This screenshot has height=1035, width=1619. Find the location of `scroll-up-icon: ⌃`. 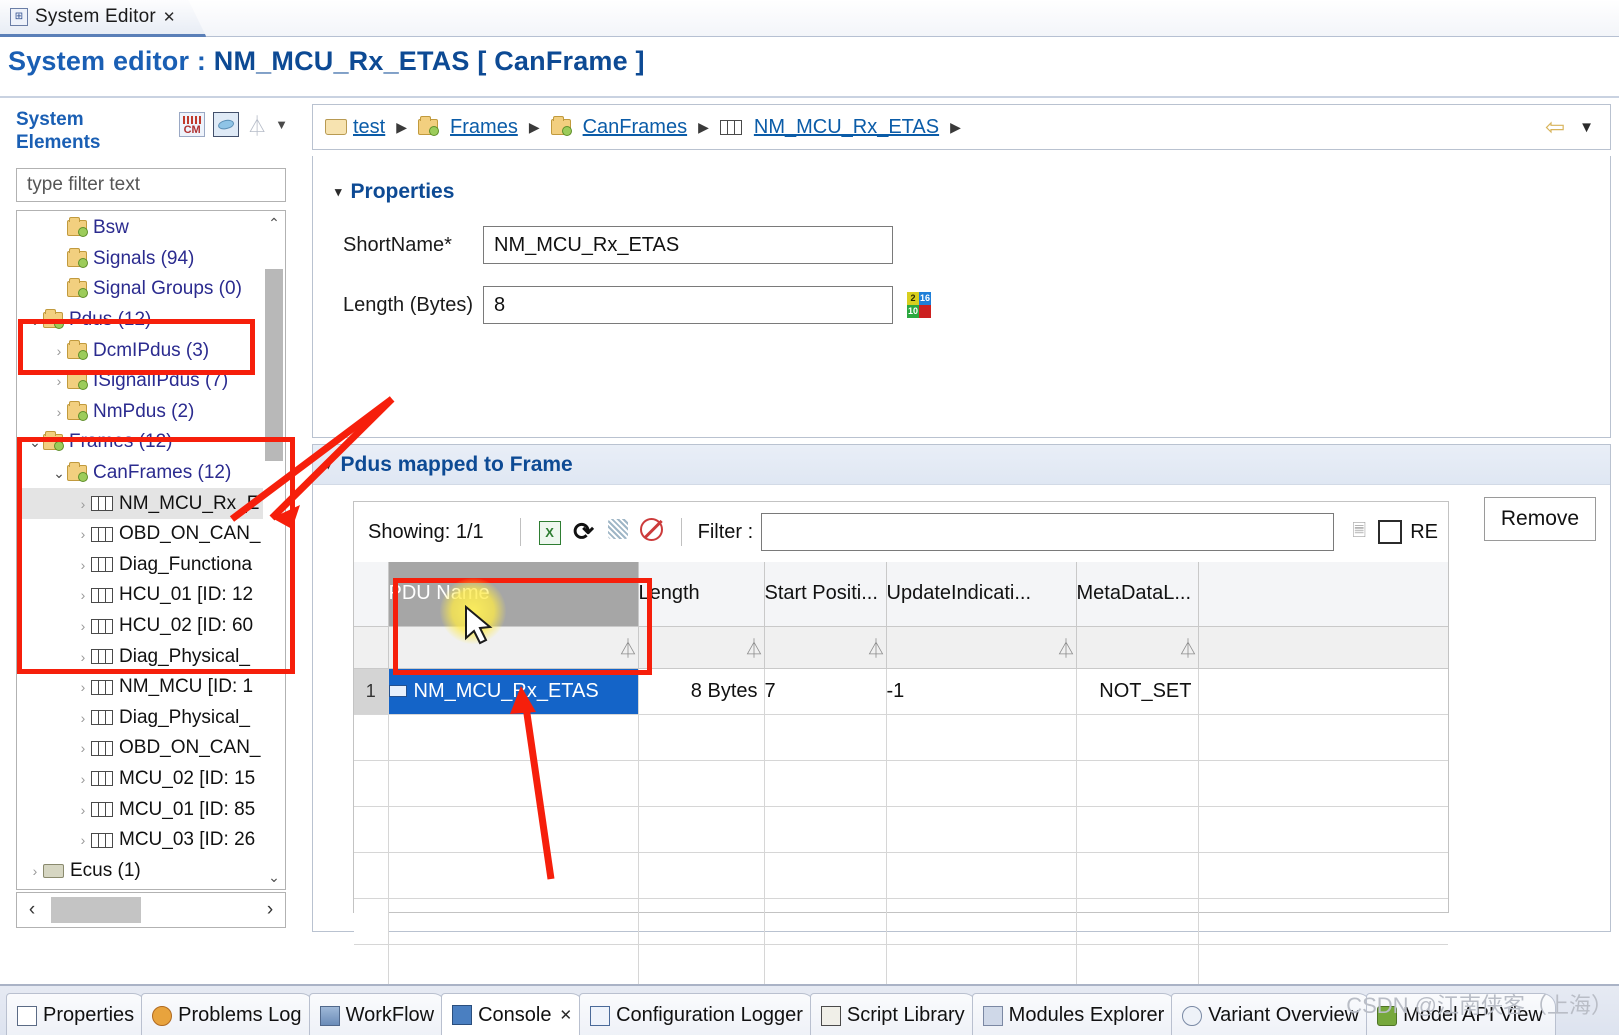

scroll-up-icon: ⌃ is located at coordinates (274, 223).